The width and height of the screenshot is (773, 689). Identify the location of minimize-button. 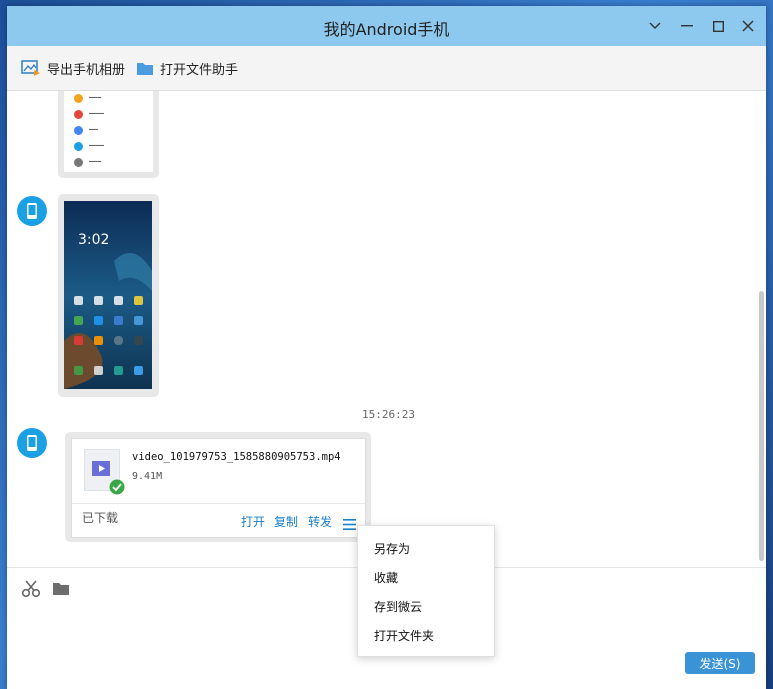
(687, 26).